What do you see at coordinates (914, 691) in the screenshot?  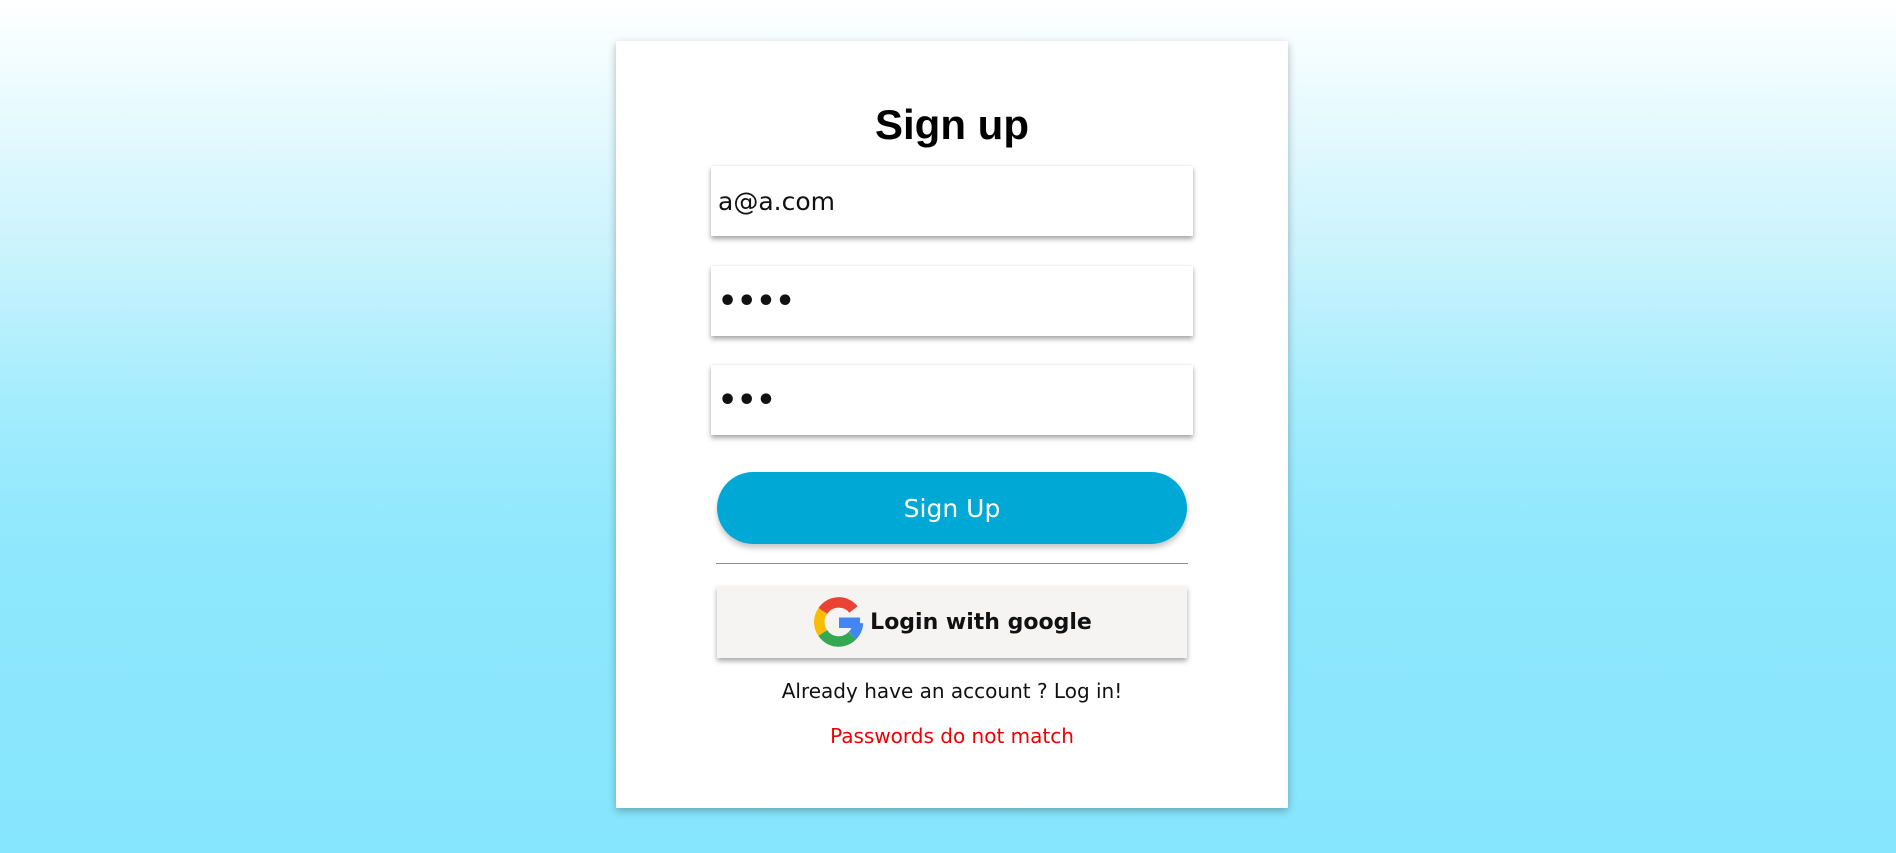 I see `login-prompt-text: Already have an account ?` at bounding box center [914, 691].